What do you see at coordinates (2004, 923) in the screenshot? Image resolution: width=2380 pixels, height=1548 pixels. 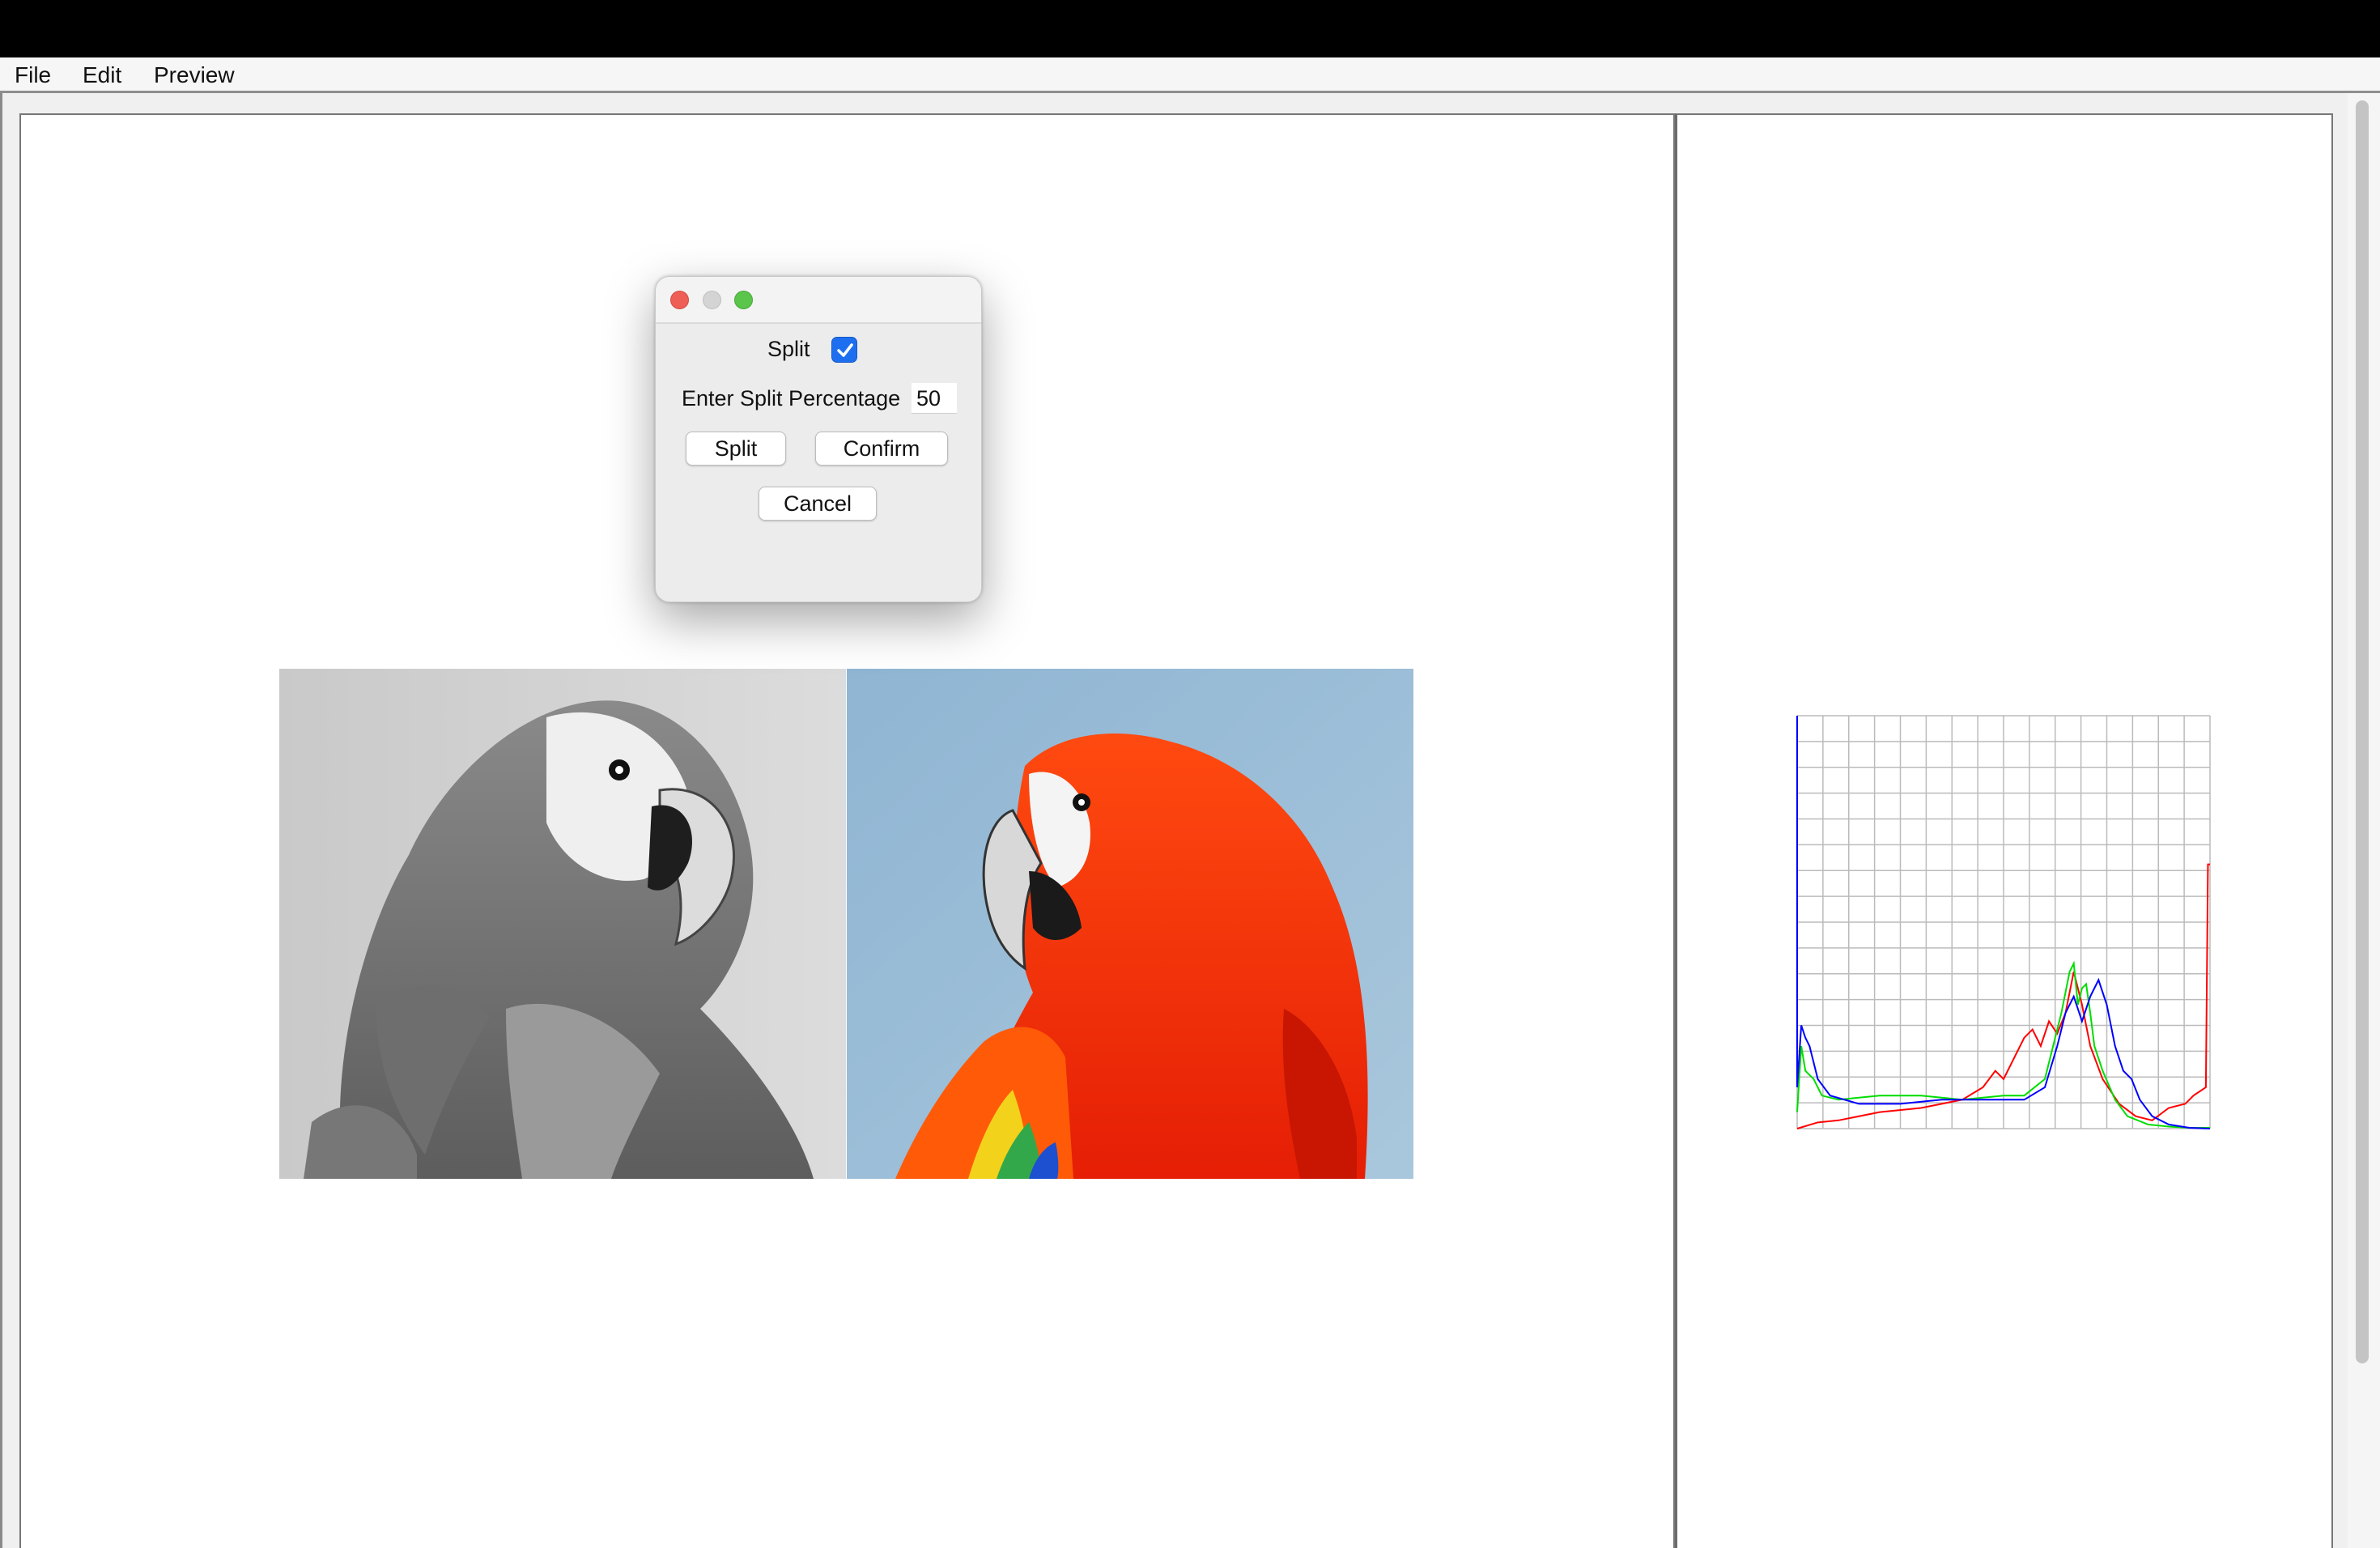 I see `rgb-histogram` at bounding box center [2004, 923].